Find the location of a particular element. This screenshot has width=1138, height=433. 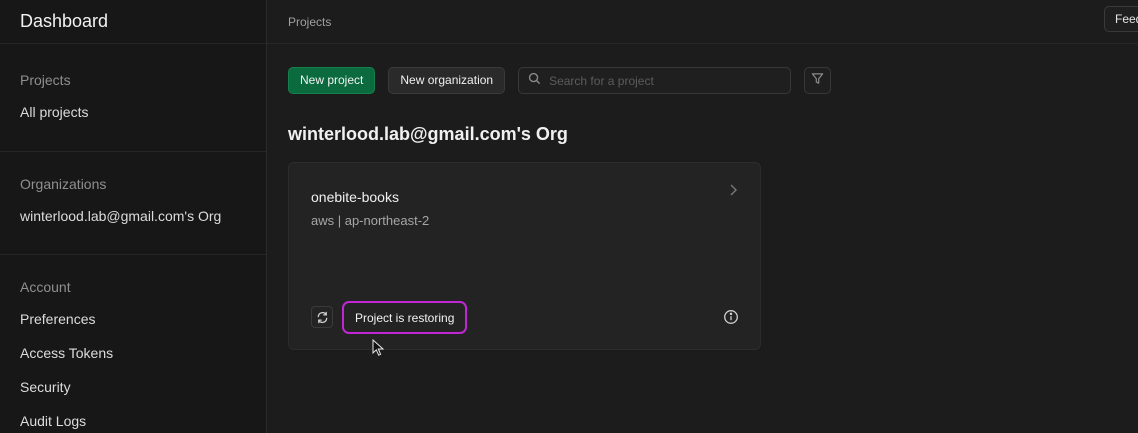

section-heading-organizations: Organizations is located at coordinates (63, 184).